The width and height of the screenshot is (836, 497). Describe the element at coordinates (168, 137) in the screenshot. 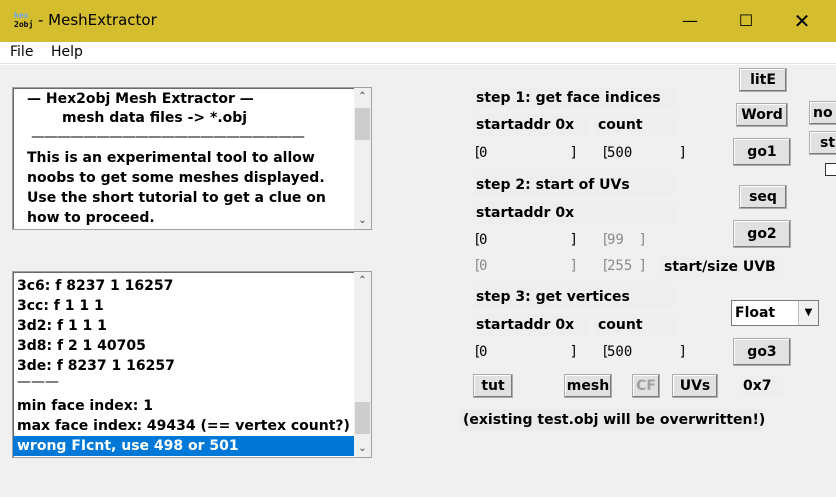

I see `info-rule: —————————————————————` at that location.